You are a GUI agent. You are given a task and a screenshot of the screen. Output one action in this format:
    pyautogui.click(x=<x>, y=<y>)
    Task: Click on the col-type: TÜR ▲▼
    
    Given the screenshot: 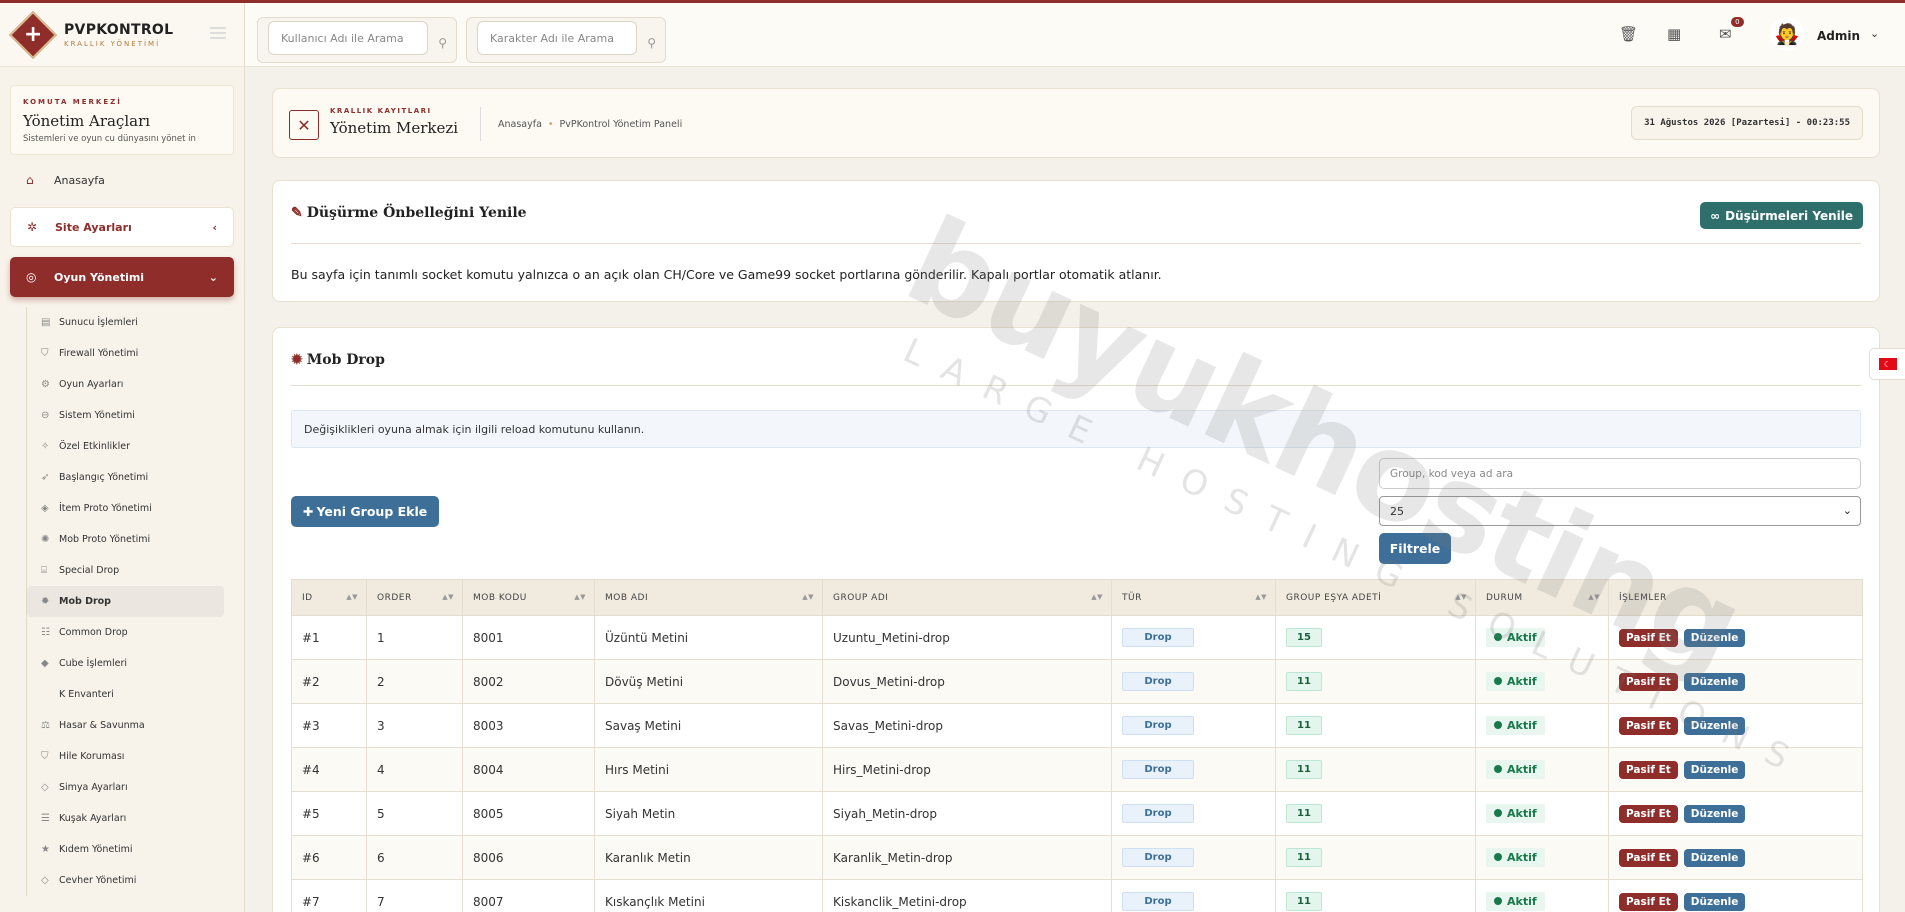 What is the action you would take?
    pyautogui.click(x=1193, y=597)
    